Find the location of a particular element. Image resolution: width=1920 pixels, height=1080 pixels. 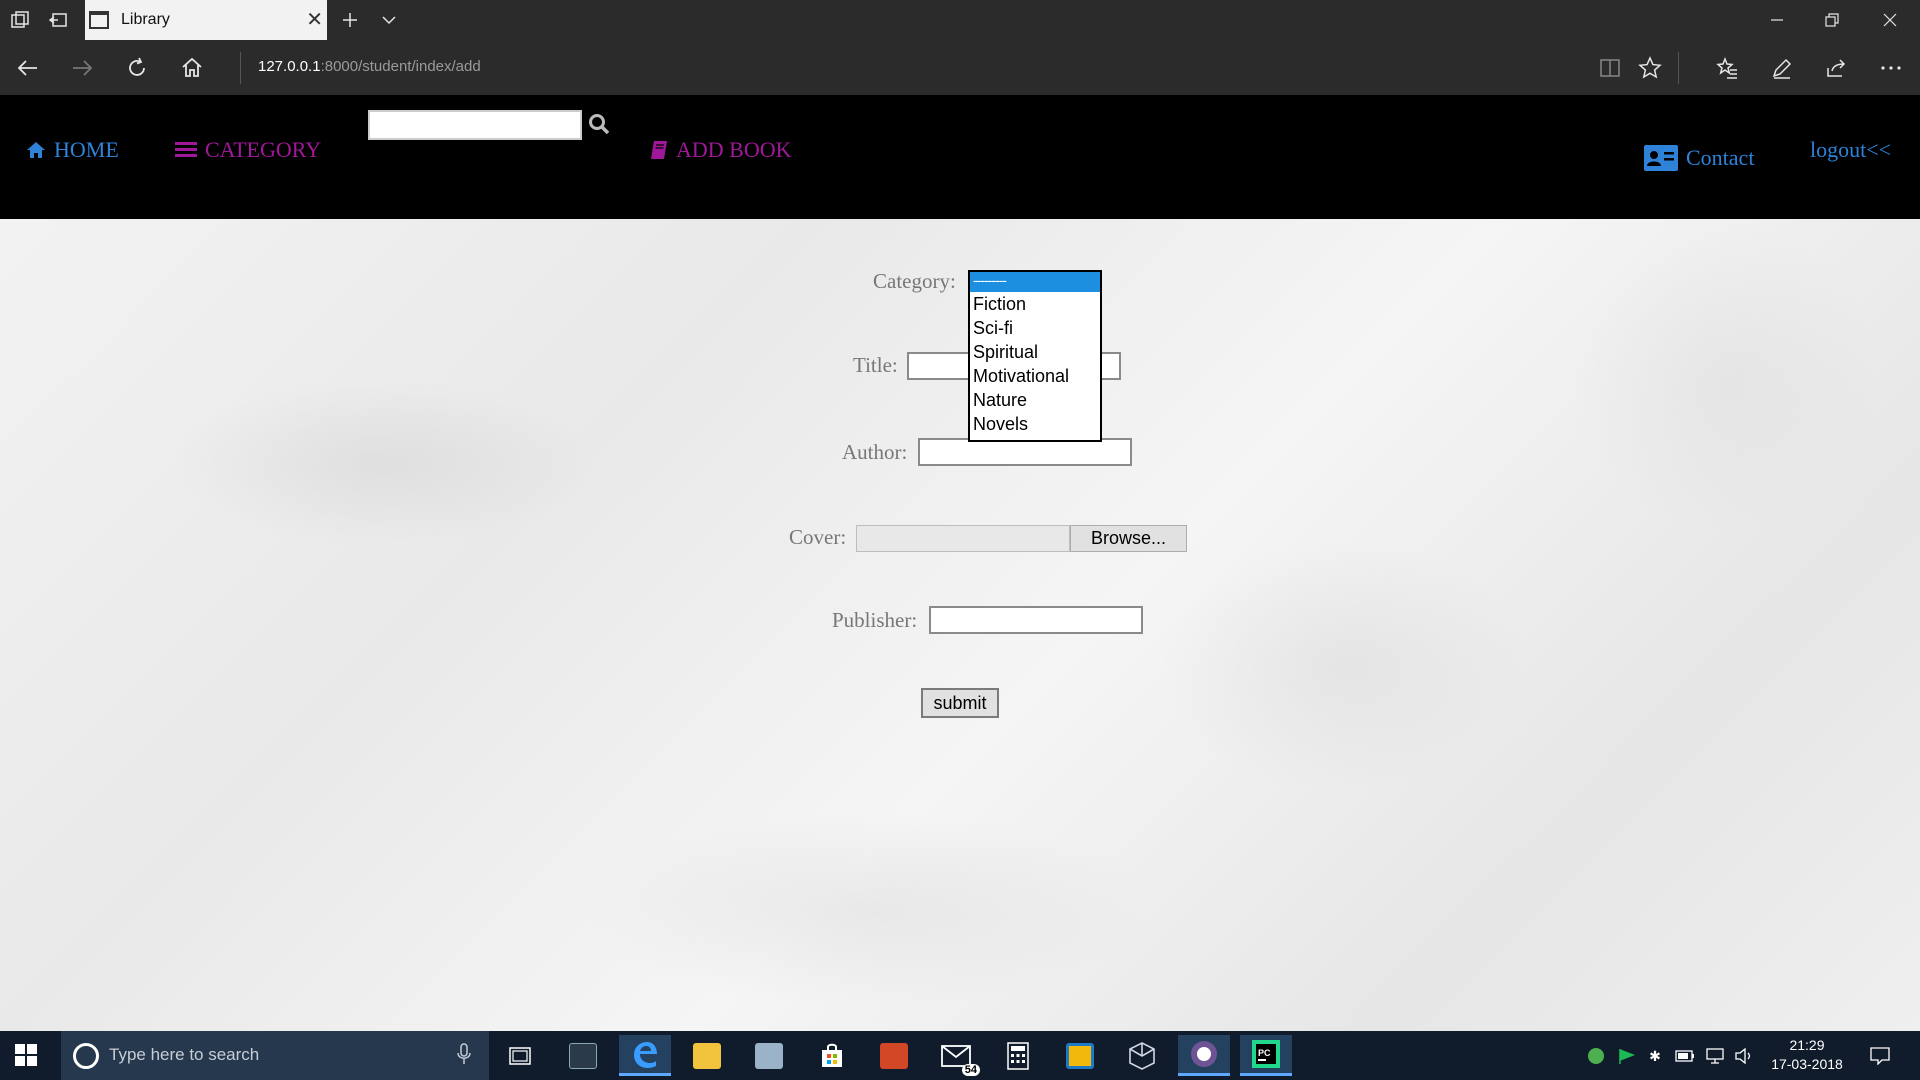

book-icon is located at coordinates (659, 150).